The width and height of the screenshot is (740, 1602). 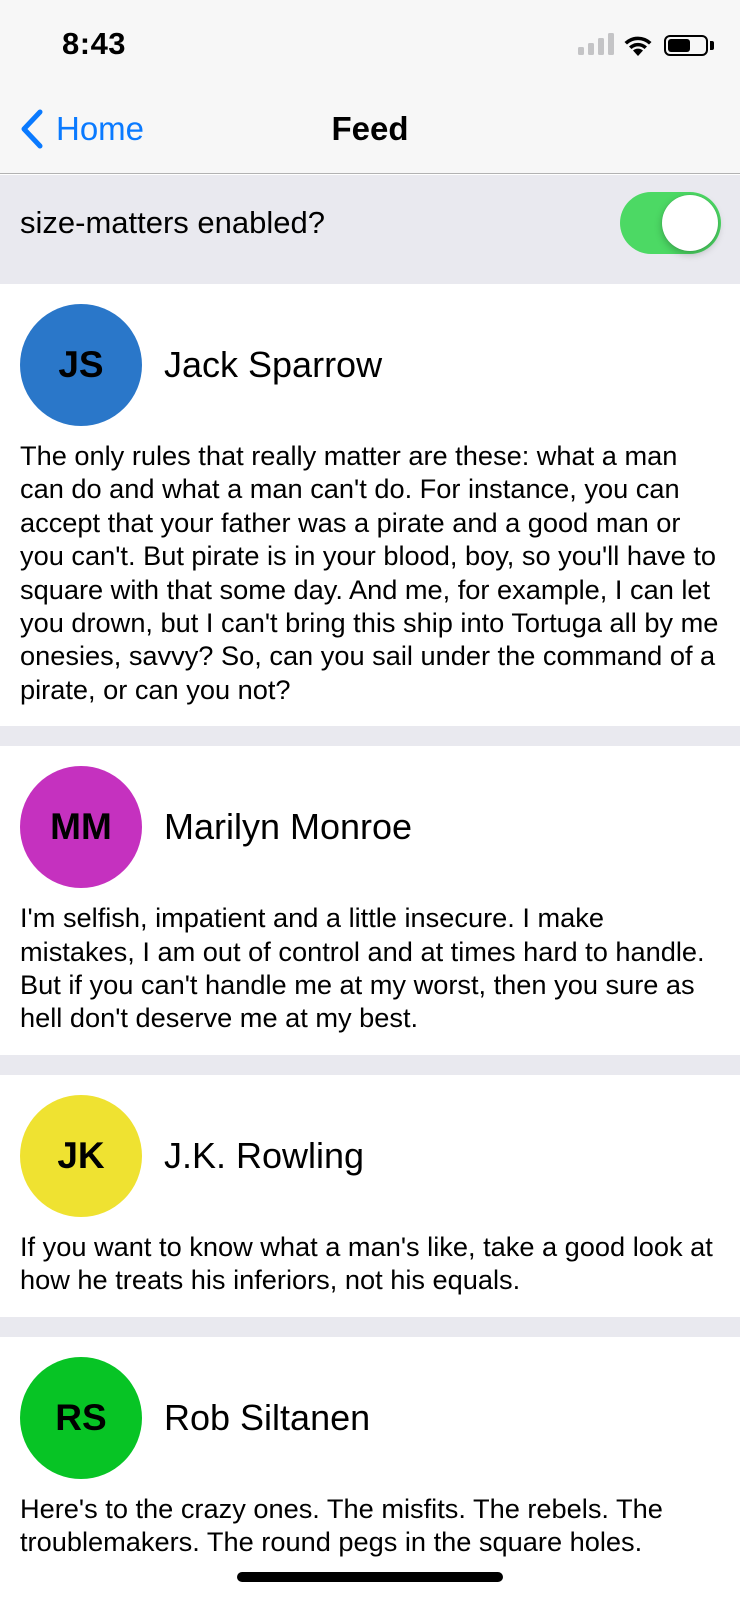 I want to click on post-header: RS Rob Siltanen, so click(x=370, y=1417).